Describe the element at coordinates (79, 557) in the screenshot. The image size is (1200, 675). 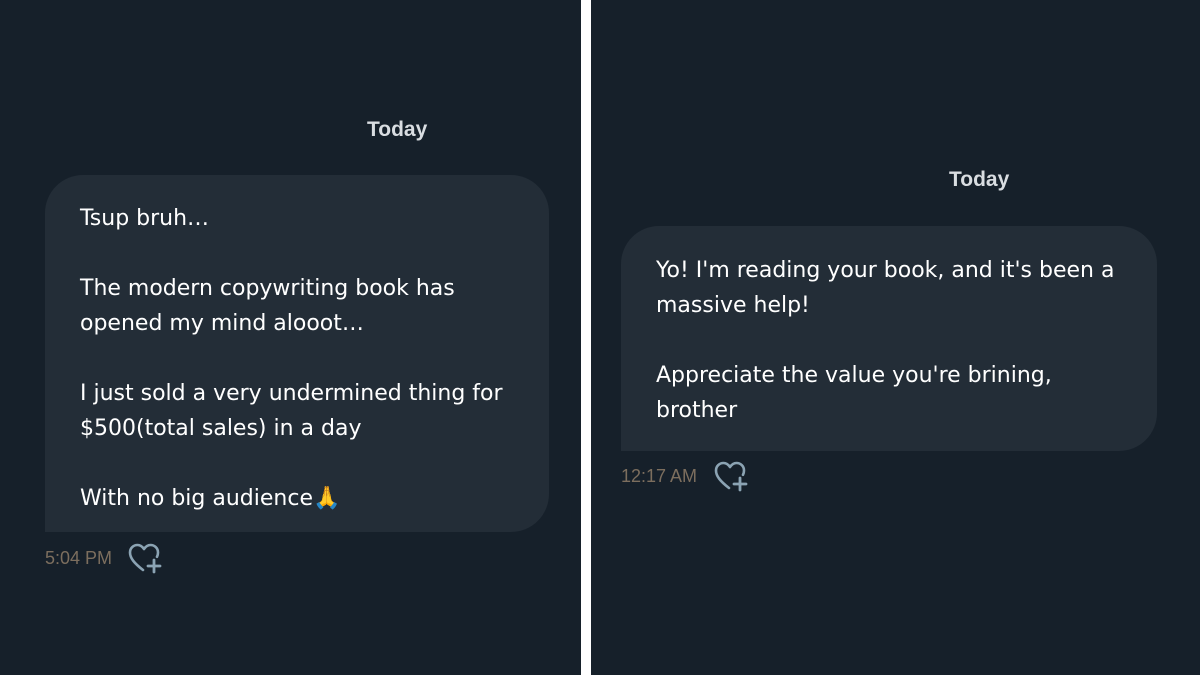
I see `message-timestamp: 5:04 PM` at that location.